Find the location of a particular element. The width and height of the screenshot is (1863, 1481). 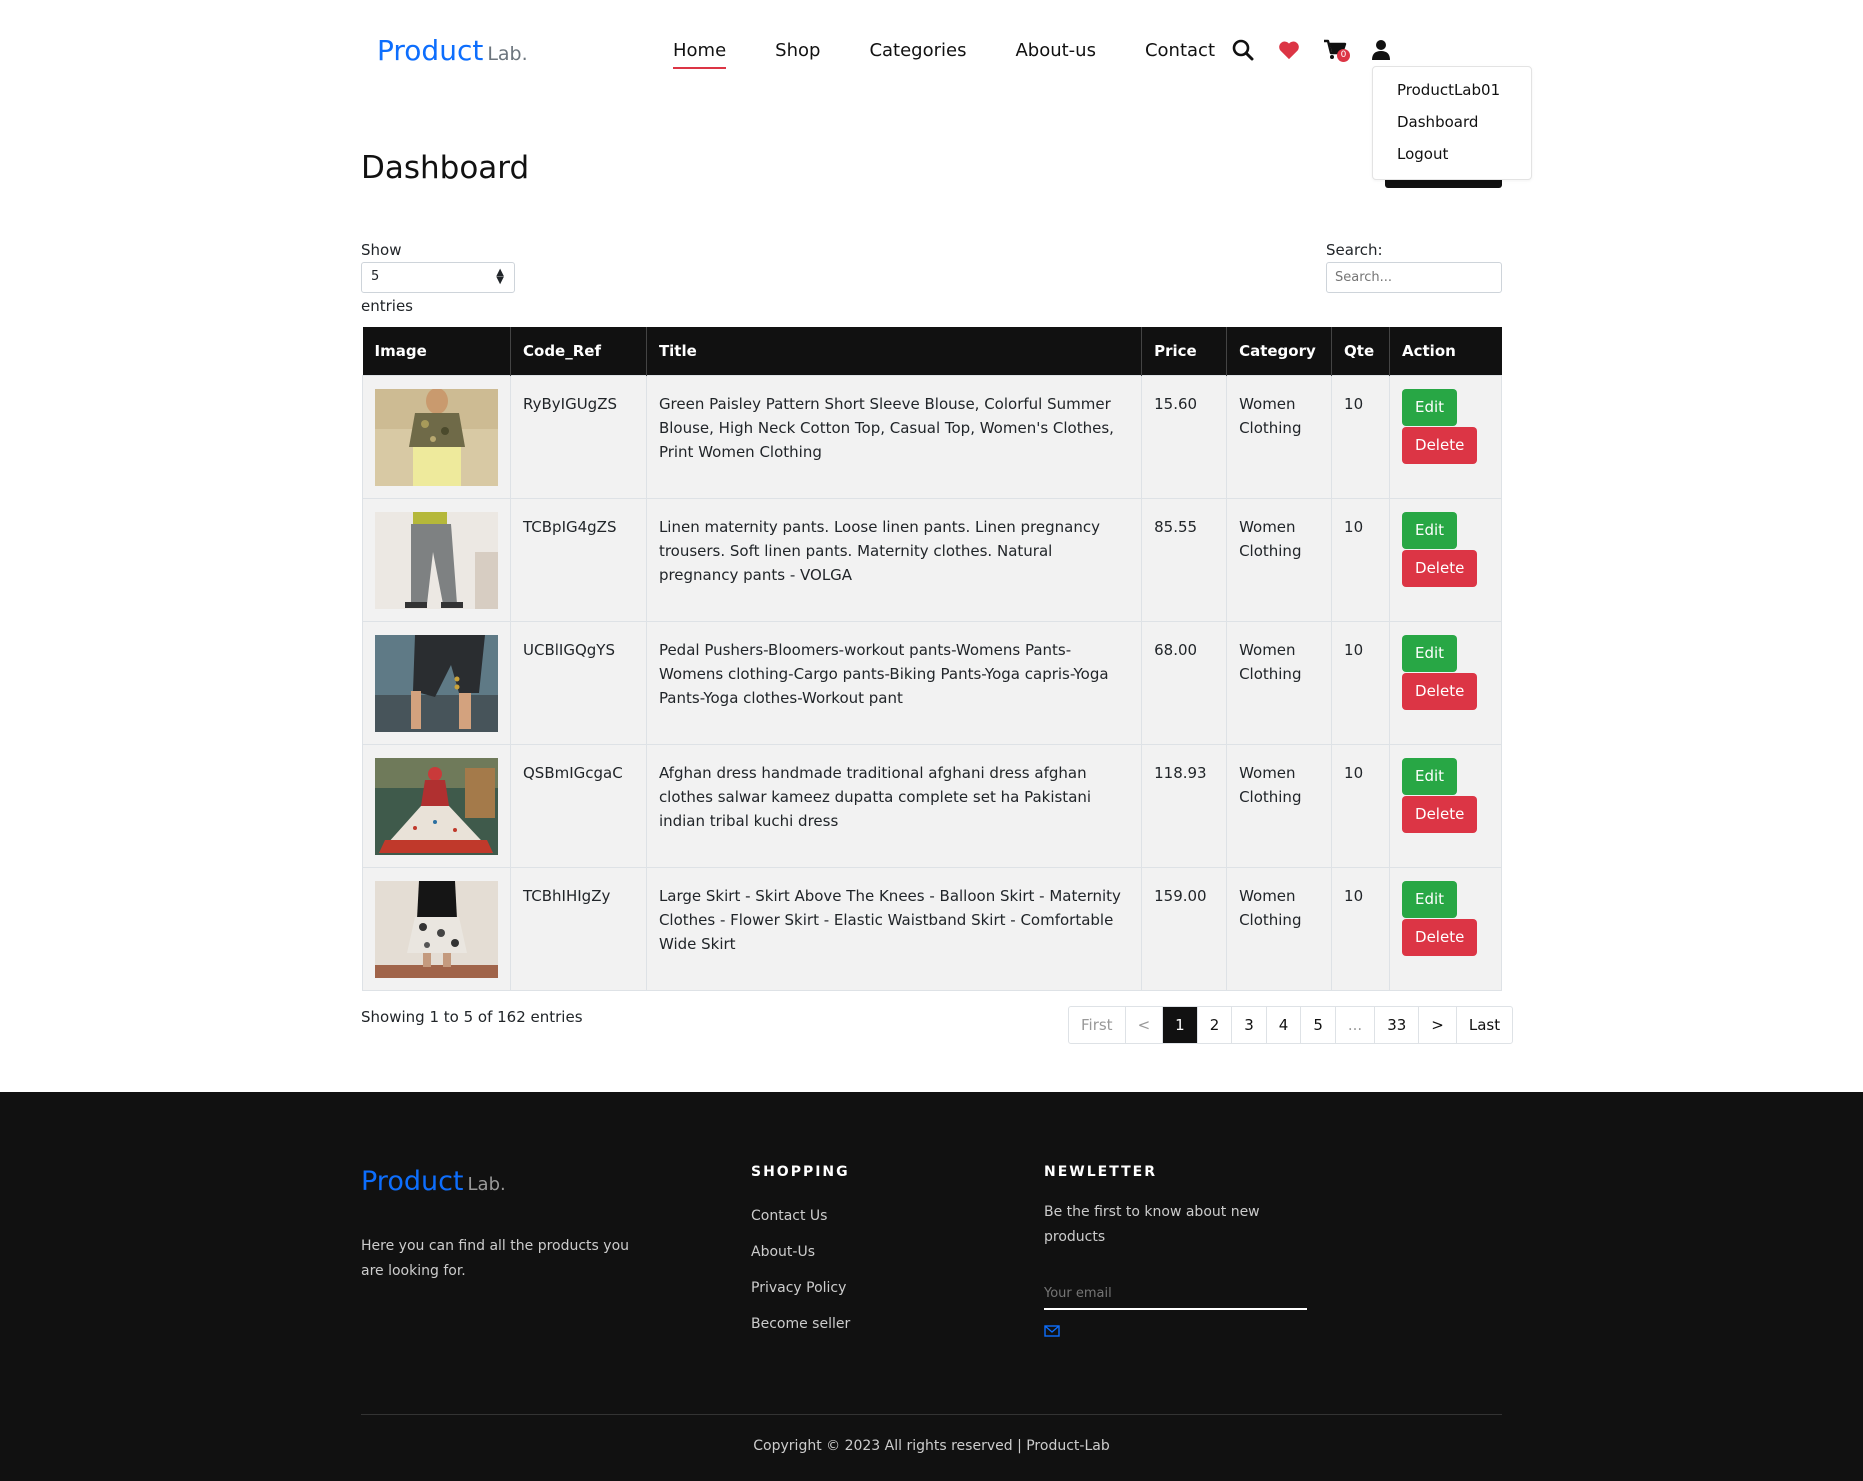

col-qte: Qte is located at coordinates (1361, 351).